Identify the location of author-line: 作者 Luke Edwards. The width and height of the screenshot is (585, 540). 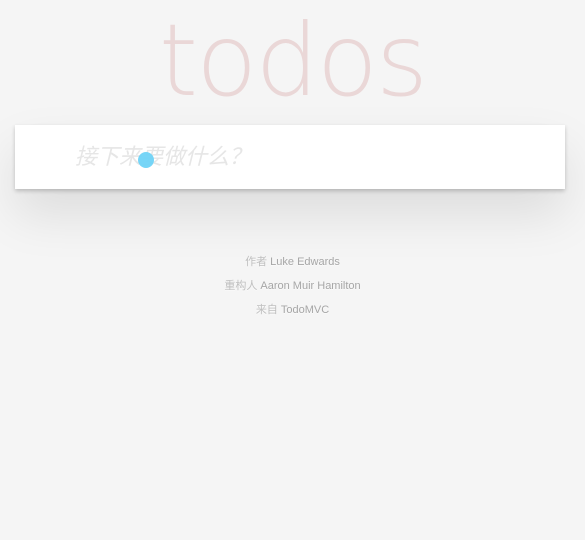
(292, 262).